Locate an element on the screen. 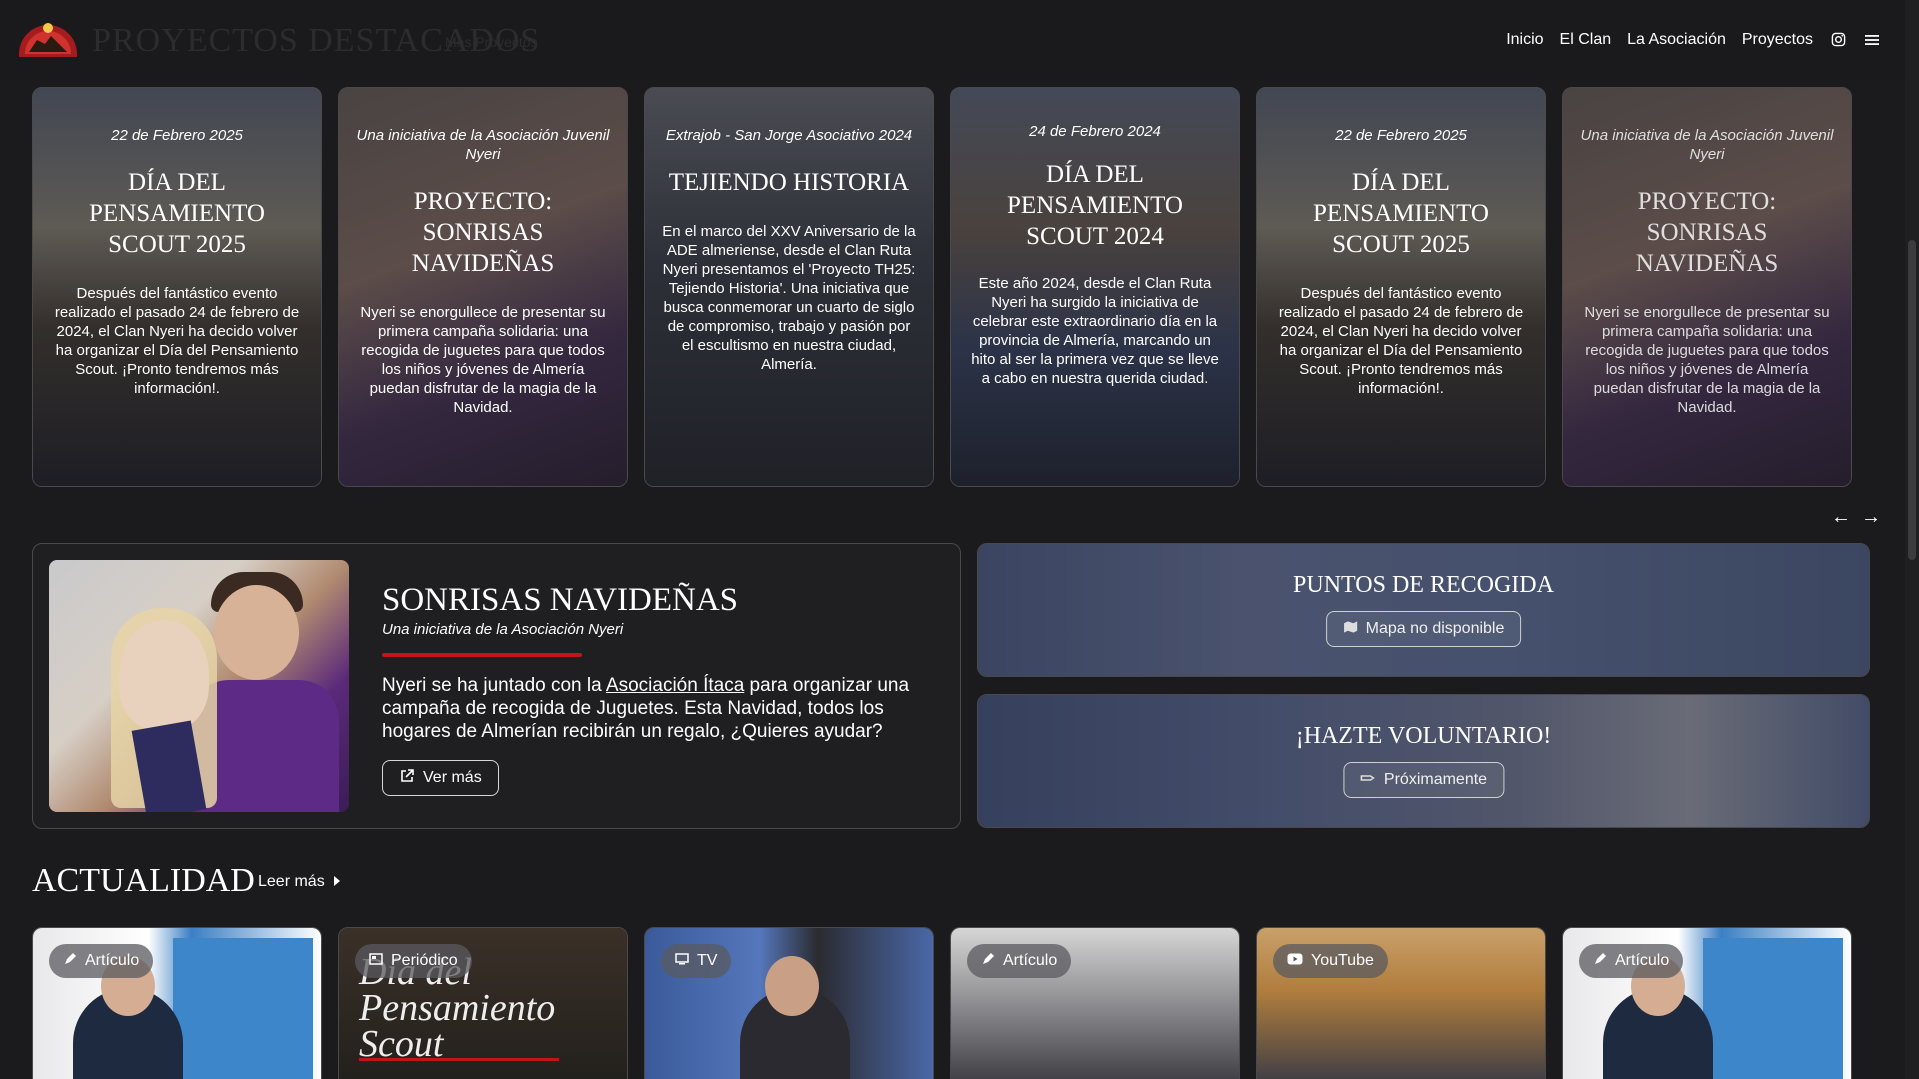  card-date: Extrajob - San Jorge Asociativo 2024 is located at coordinates (789, 135).